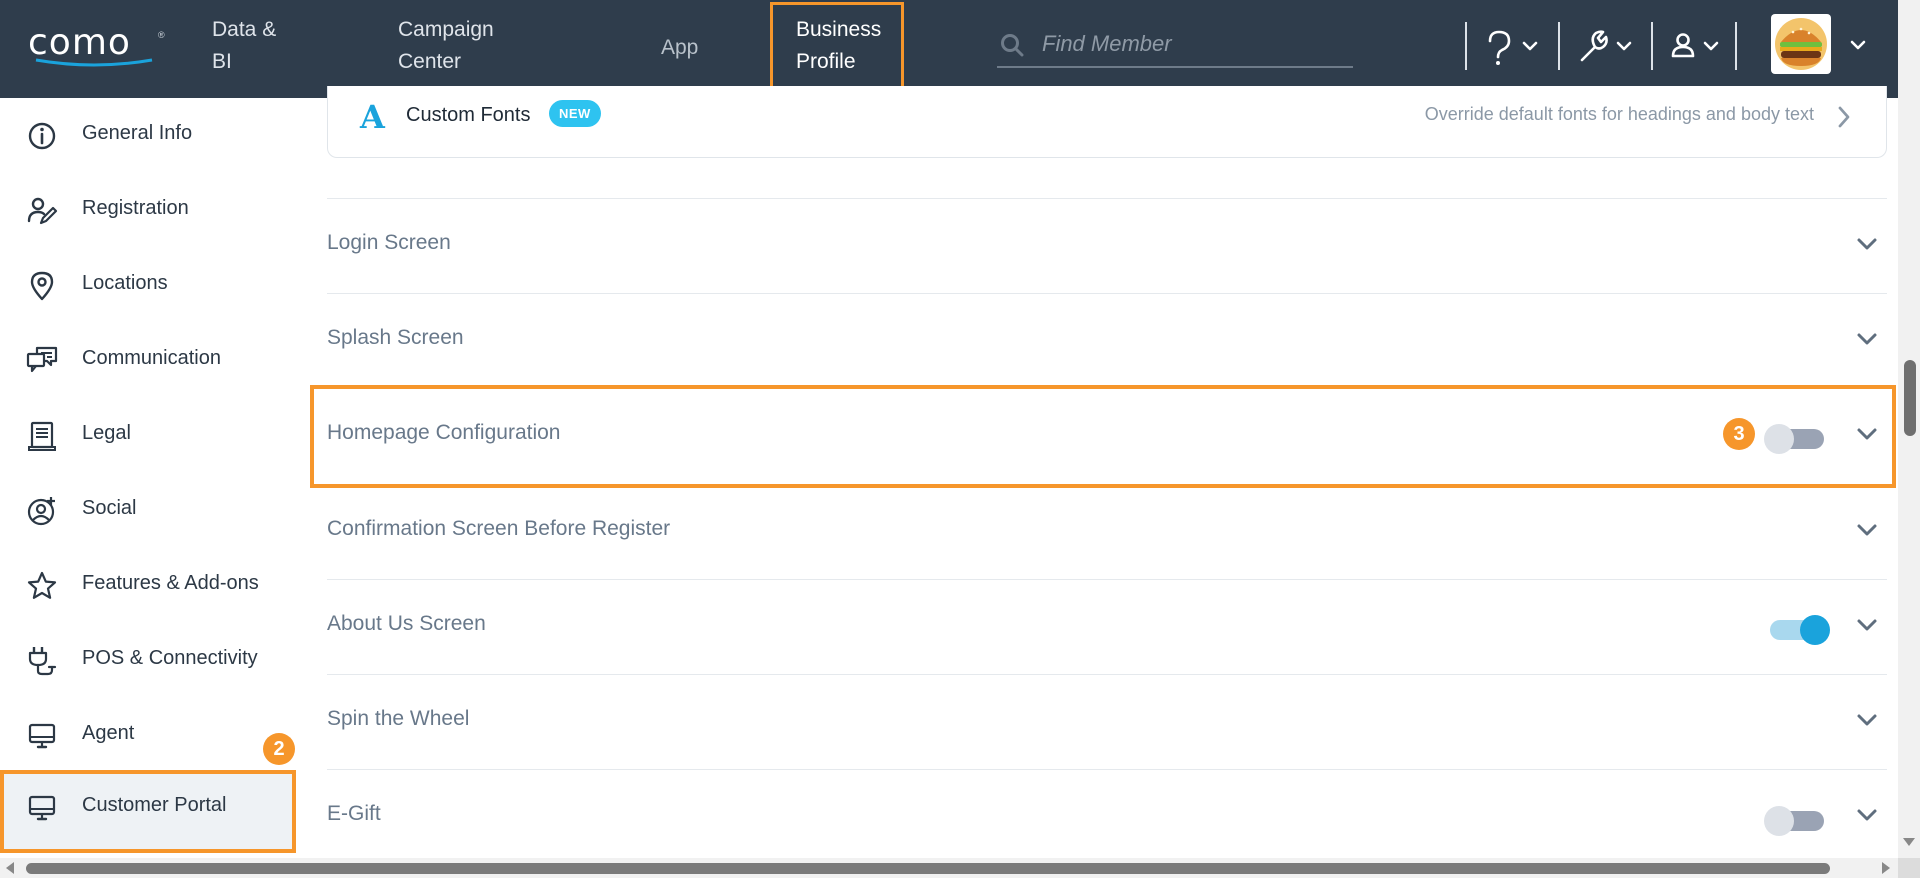 The image size is (1920, 878). What do you see at coordinates (1909, 842) in the screenshot?
I see `scroll-down-arrow-icon` at bounding box center [1909, 842].